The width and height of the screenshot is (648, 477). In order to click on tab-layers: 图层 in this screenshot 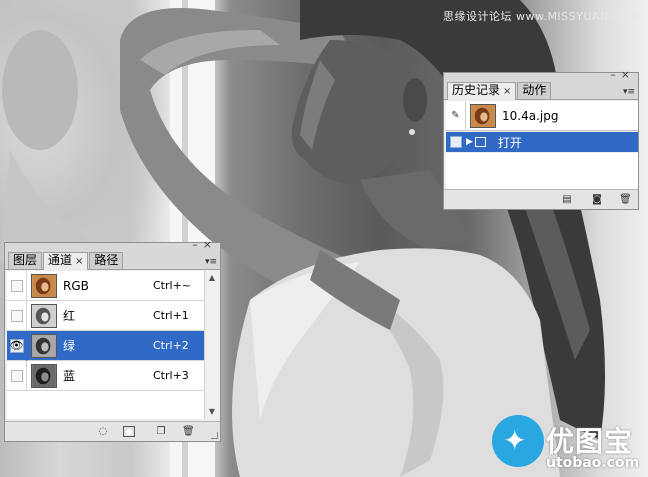, I will do `click(25, 260)`.